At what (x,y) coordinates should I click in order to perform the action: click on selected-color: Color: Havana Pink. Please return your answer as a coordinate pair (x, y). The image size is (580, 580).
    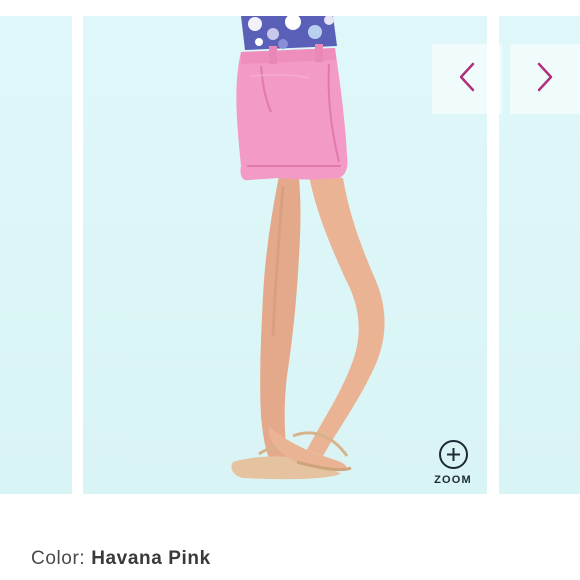
    Looking at the image, I should click on (121, 559).